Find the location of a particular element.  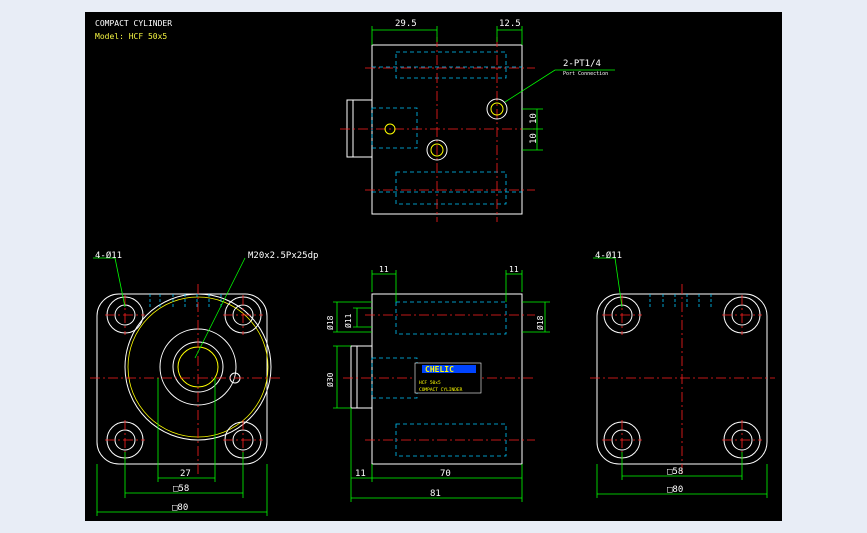

front-dim-27: 27 is located at coordinates (185, 474).